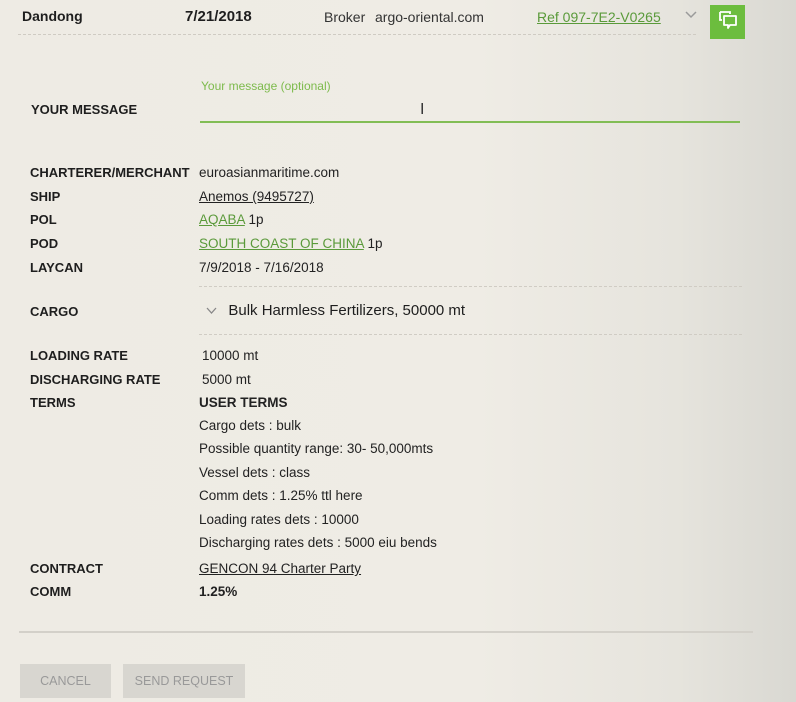 This screenshot has width=796, height=702. Describe the element at coordinates (398, 382) in the screenshot. I see `discharging-rate-row: DISCHARGING RATE 5000 mt` at that location.